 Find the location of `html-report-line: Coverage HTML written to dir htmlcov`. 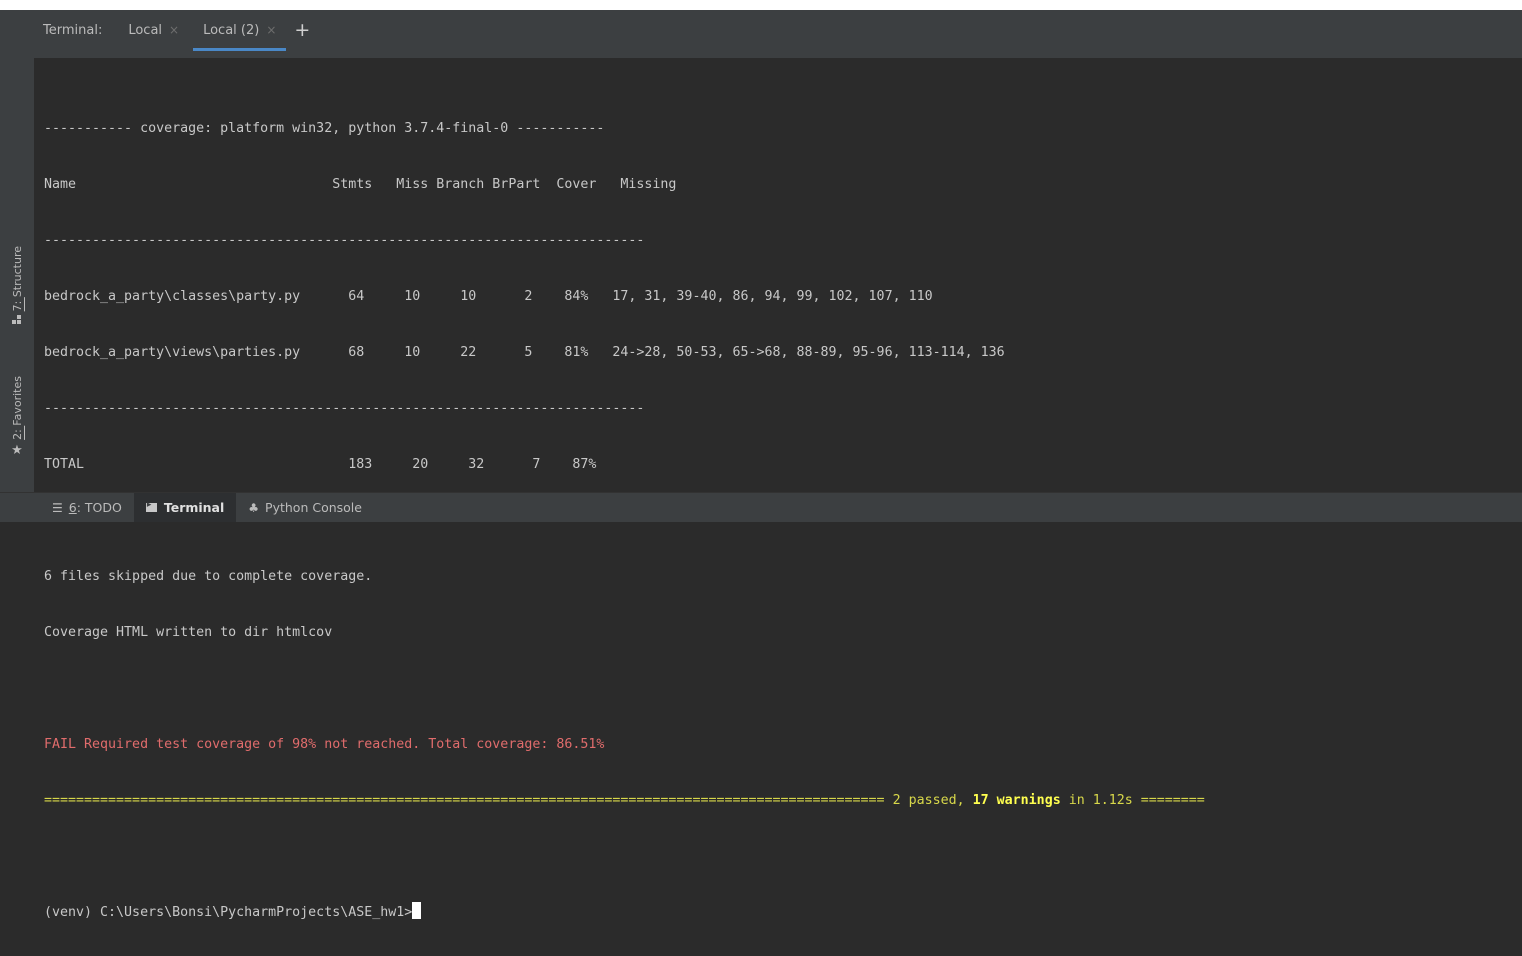

html-report-line: Coverage HTML written to dir htmlcov is located at coordinates (188, 632).